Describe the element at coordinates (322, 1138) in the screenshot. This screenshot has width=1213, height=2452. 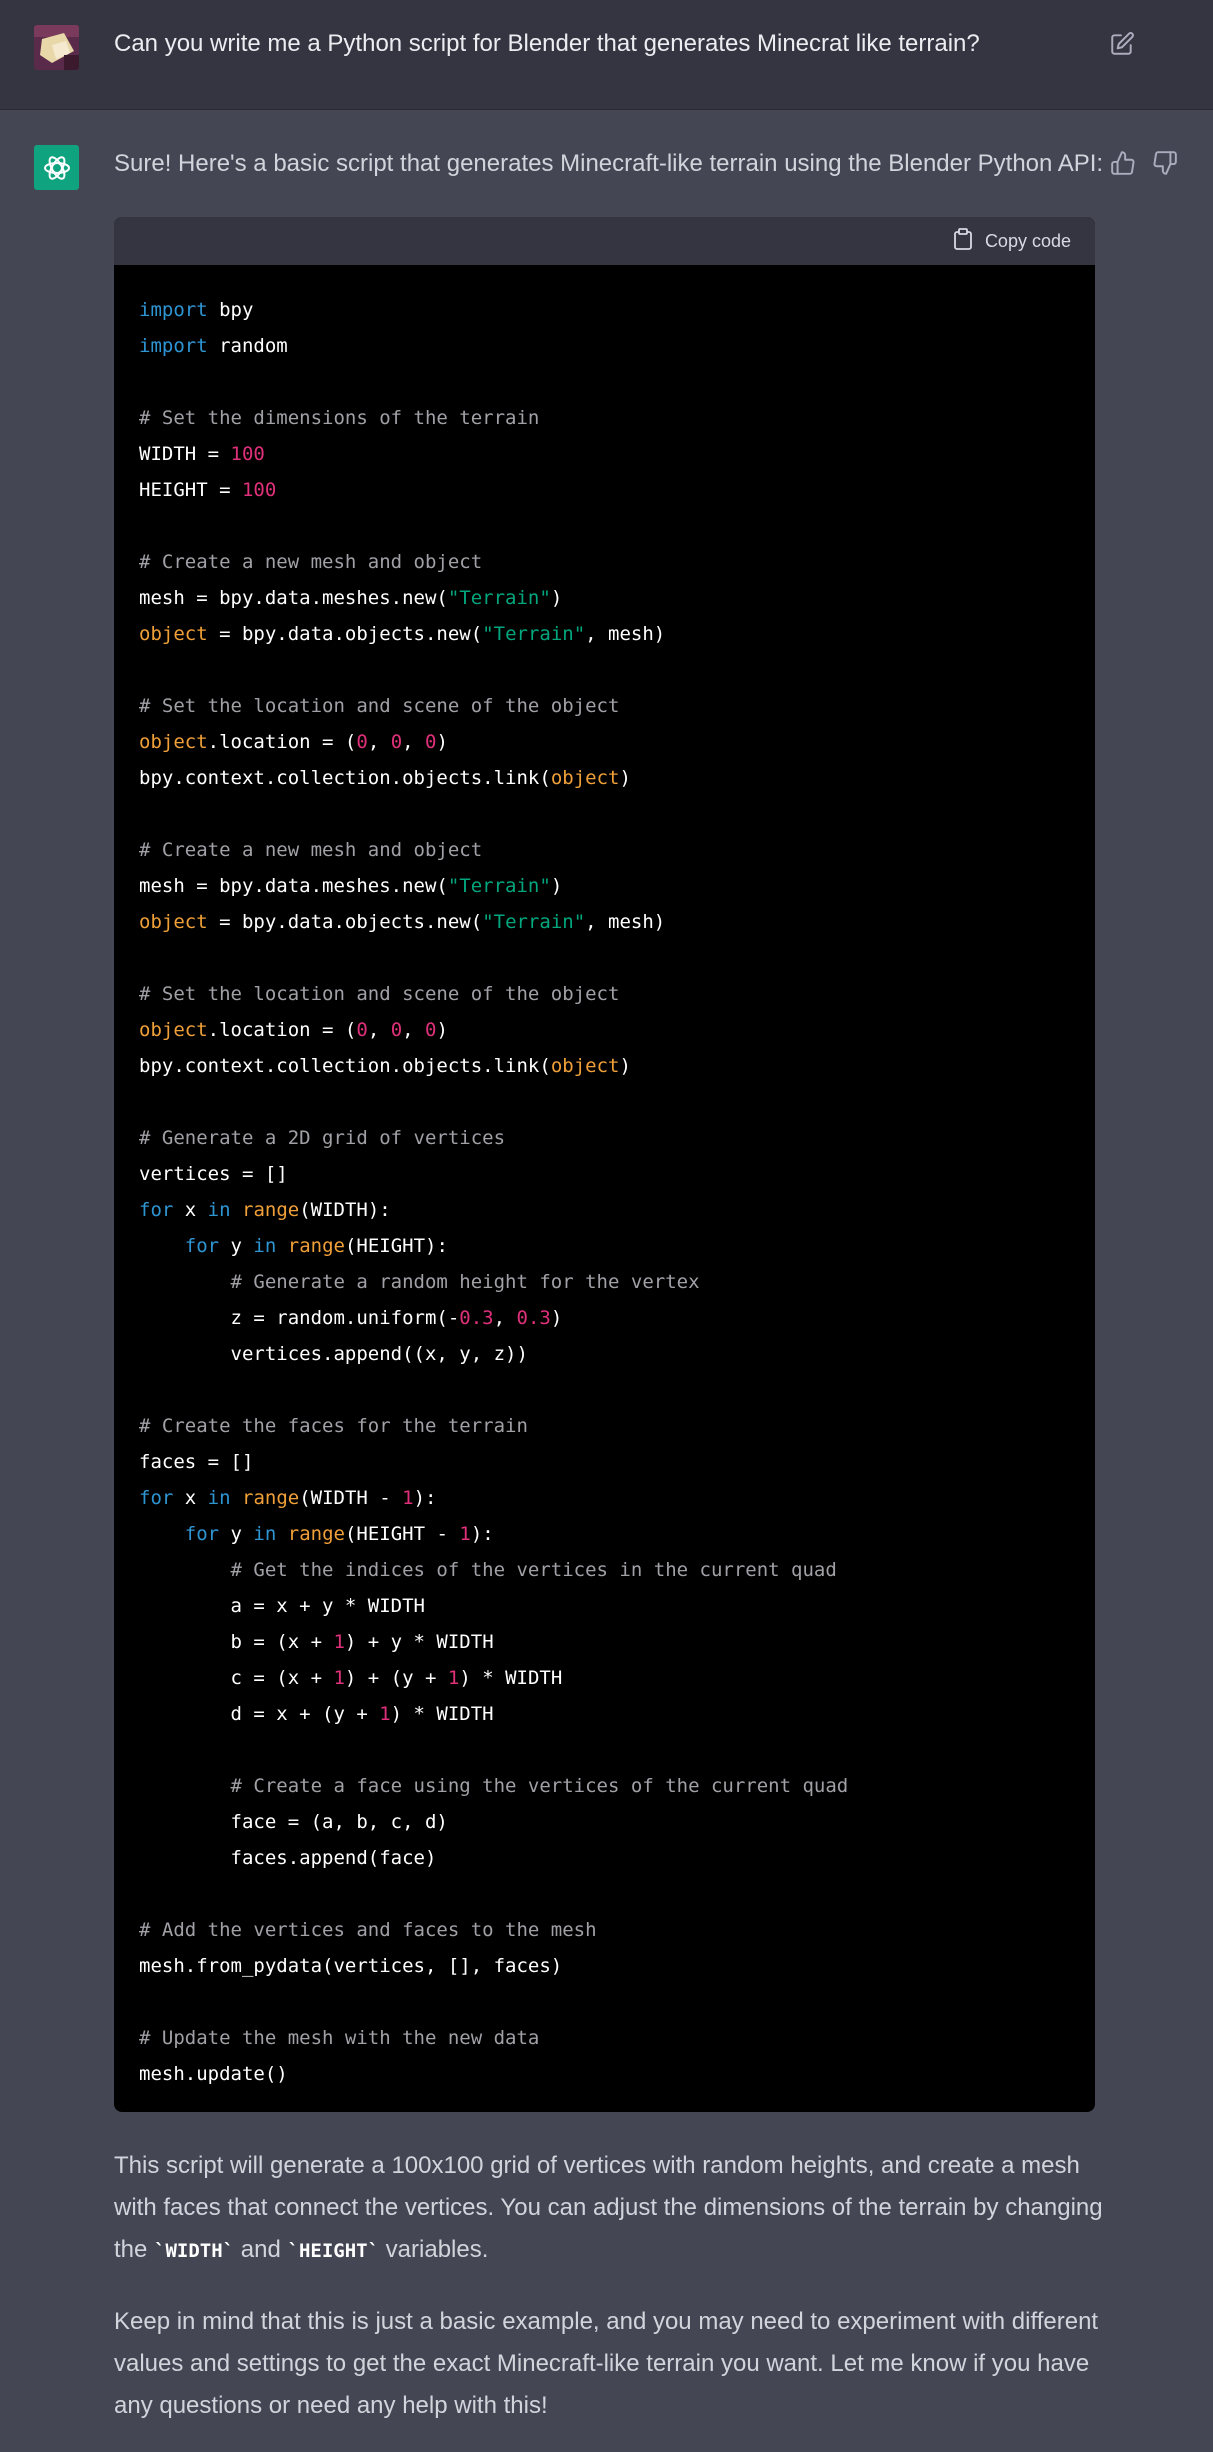
I see `code-line: # Generate a 2D grid of vertices` at that location.